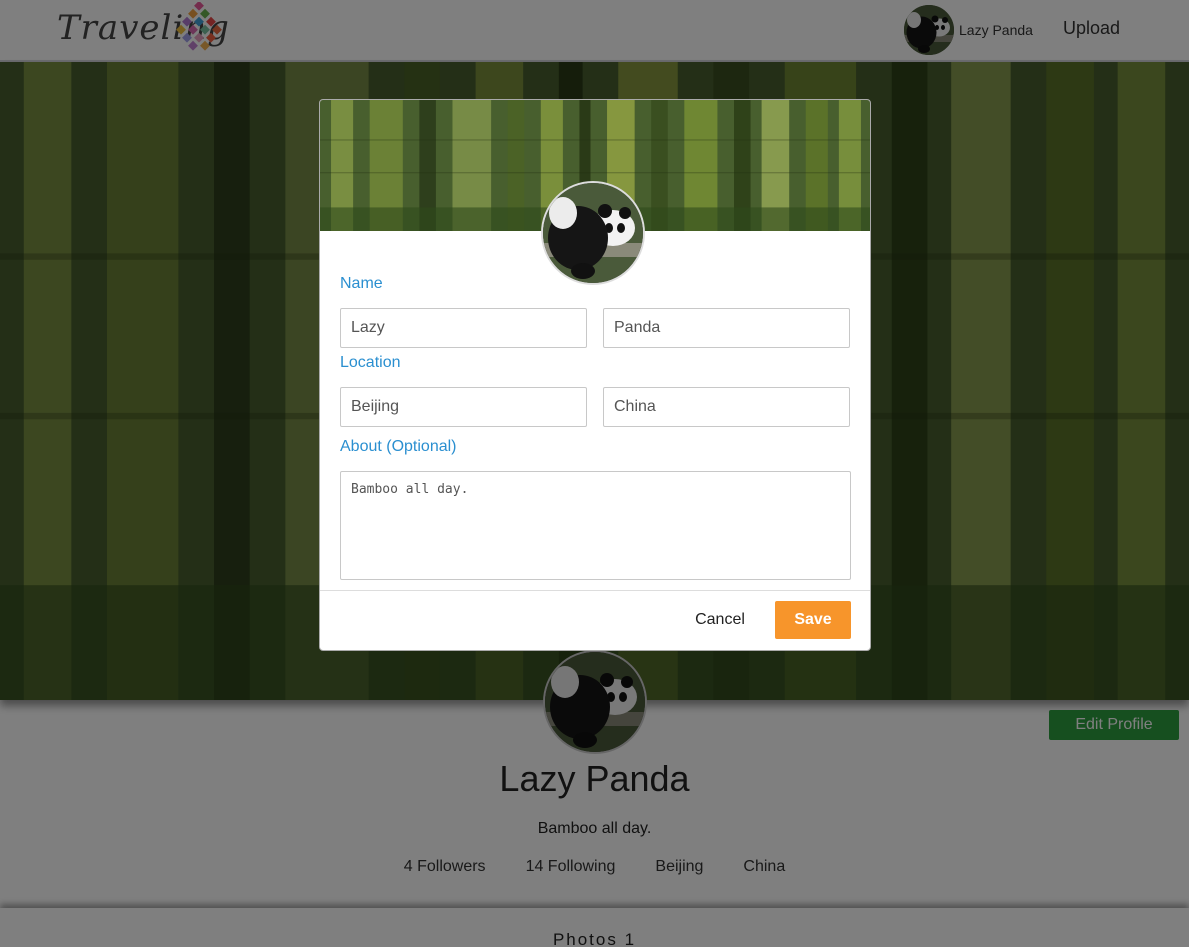 The height and width of the screenshot is (947, 1189). What do you see at coordinates (595, 590) in the screenshot?
I see `modal-divider` at bounding box center [595, 590].